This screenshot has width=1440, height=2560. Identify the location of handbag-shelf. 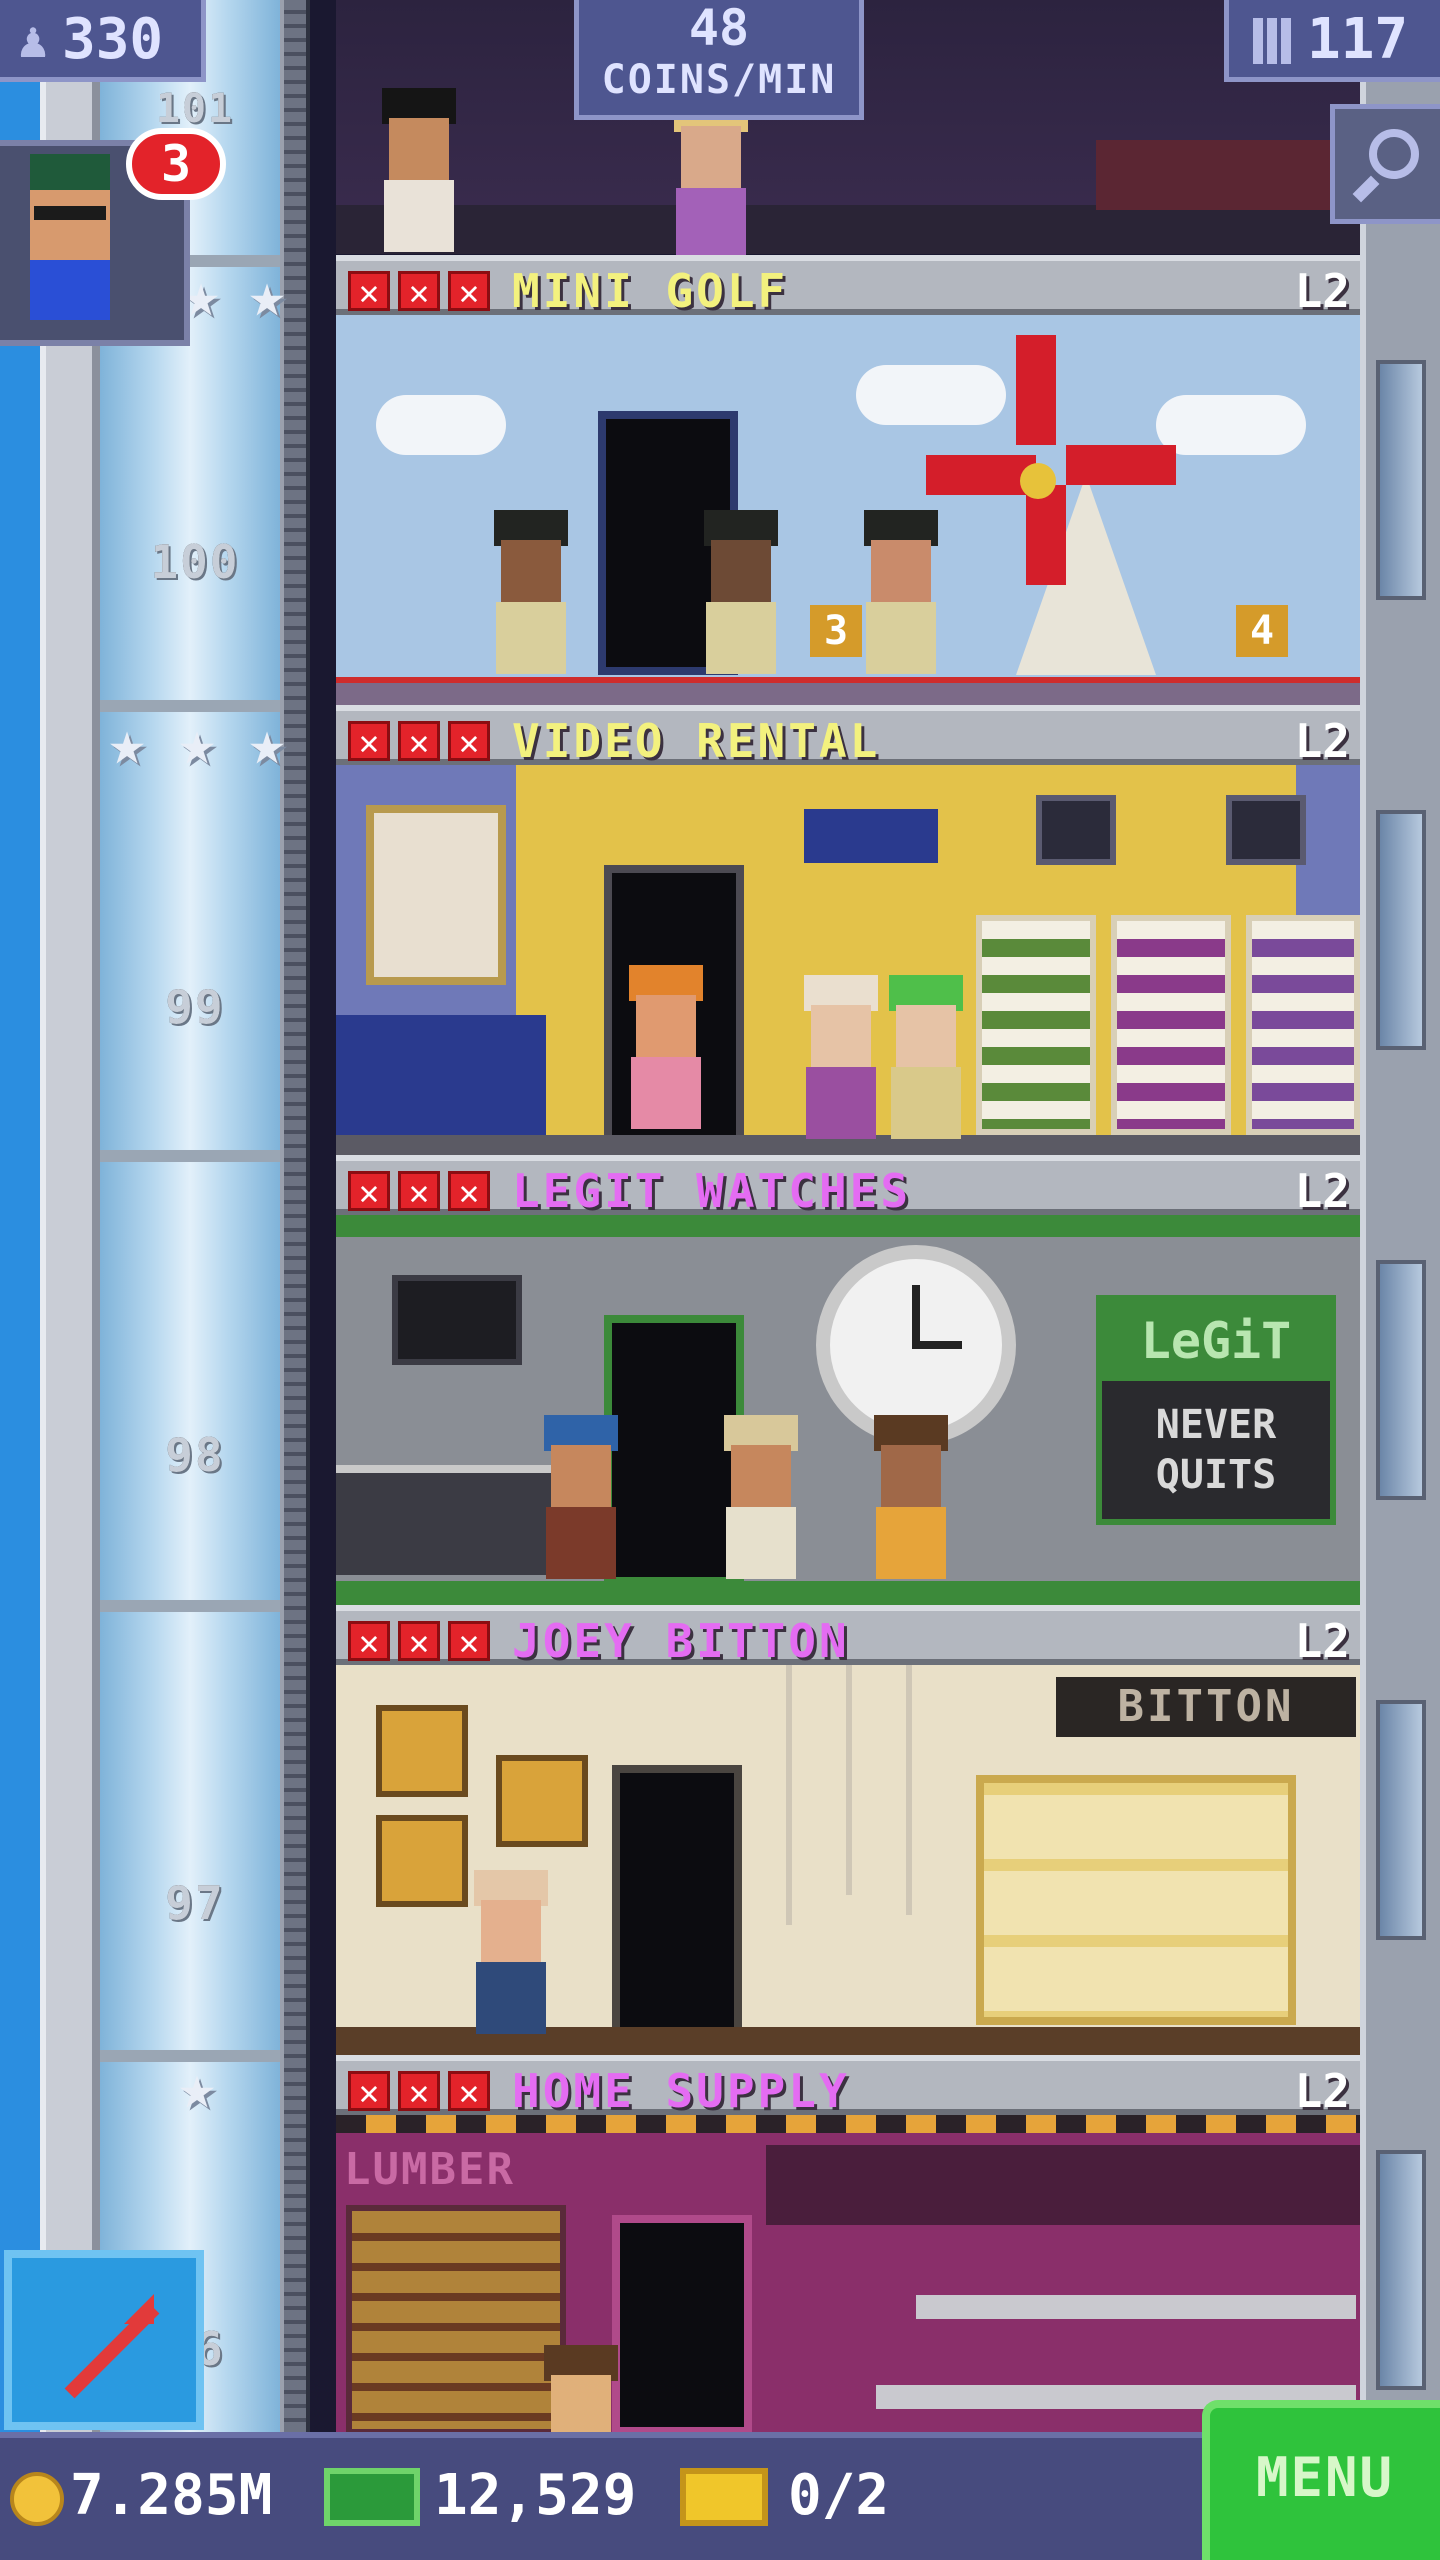
(1136, 1900).